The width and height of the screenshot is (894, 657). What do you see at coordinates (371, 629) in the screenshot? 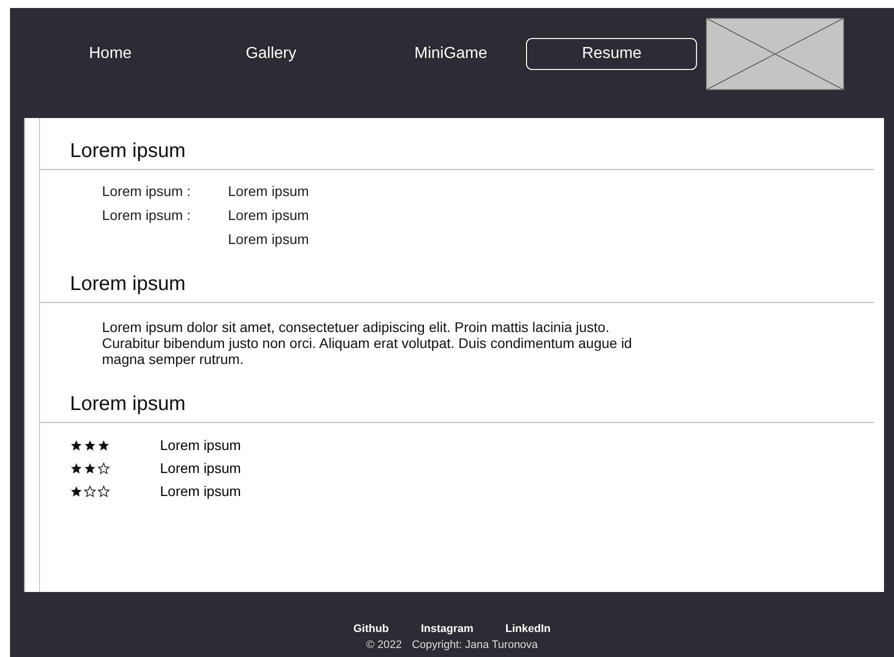
I see `footer-link: Github` at bounding box center [371, 629].